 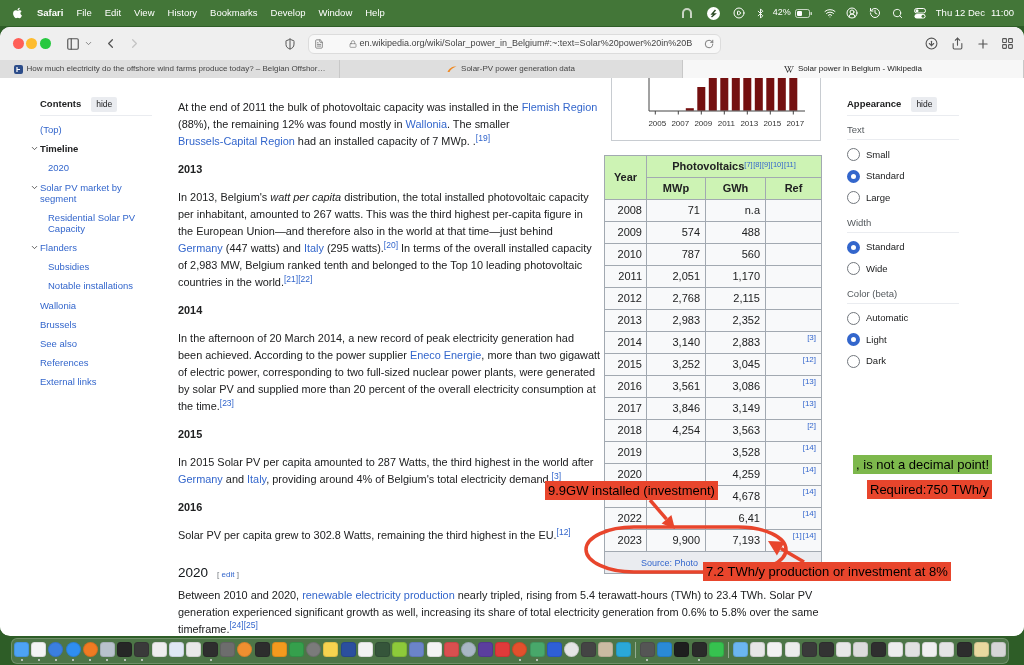 I want to click on radio-label: Small, so click(x=878, y=154).